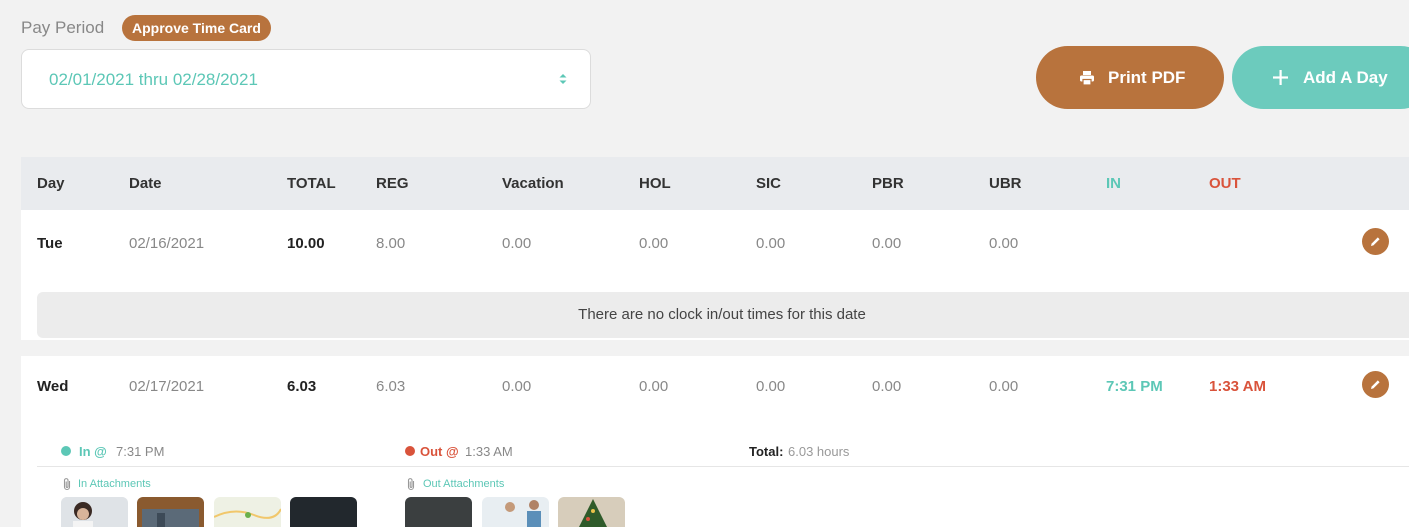 This screenshot has height=527, width=1409. What do you see at coordinates (153, 79) in the screenshot?
I see `pay-period-value: 02/01/2021 thru 02/28/2021` at bounding box center [153, 79].